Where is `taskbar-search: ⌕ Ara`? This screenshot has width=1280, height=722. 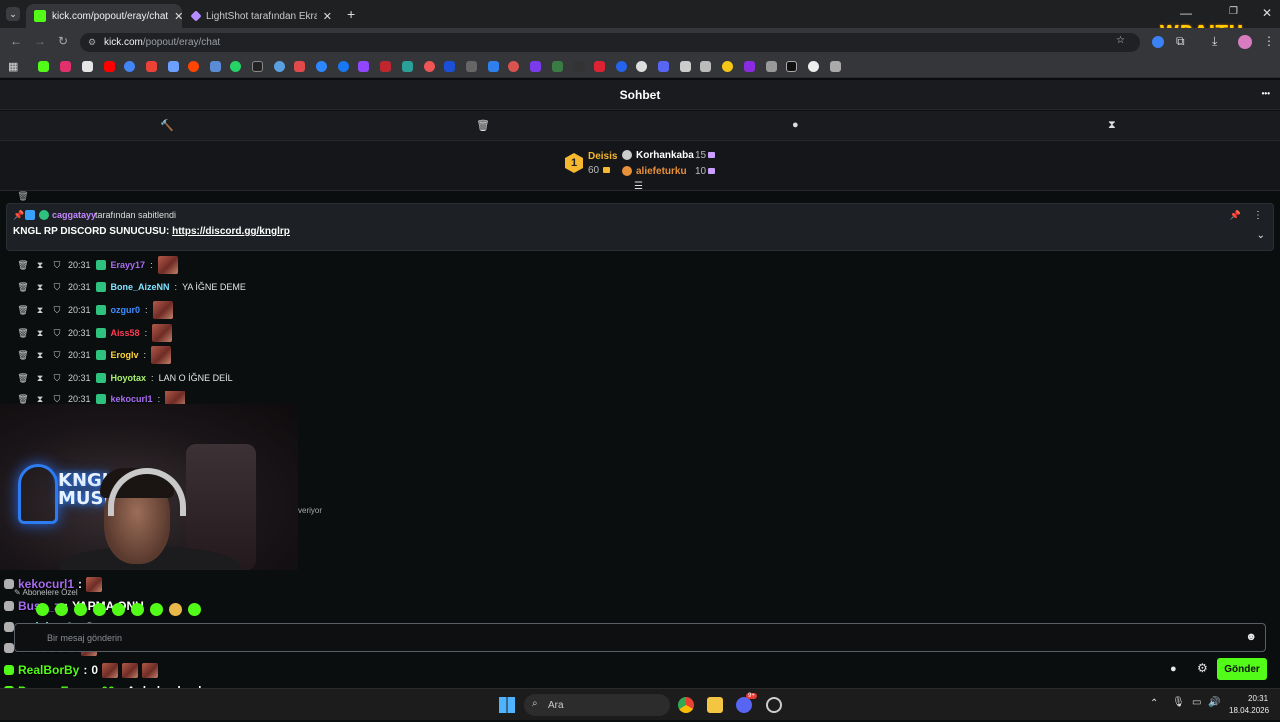
taskbar-search: ⌕ Ara is located at coordinates (597, 705).